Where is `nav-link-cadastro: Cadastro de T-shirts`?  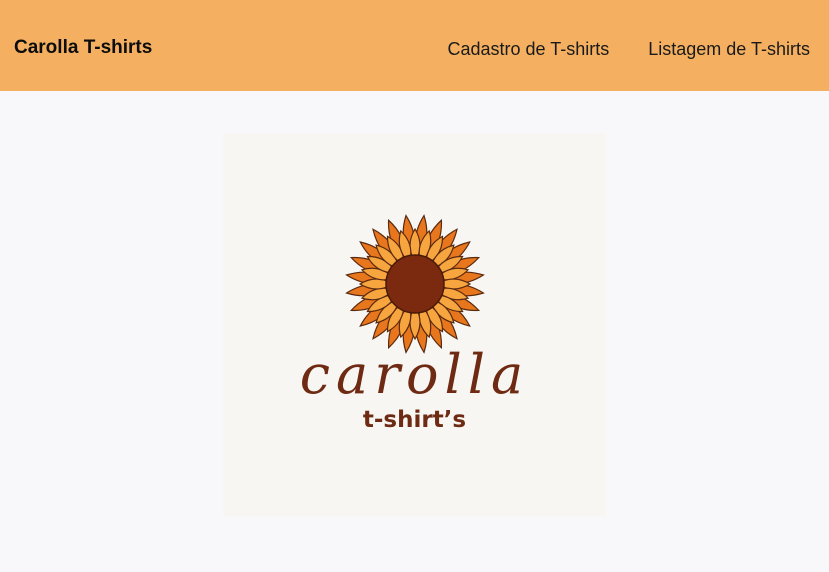
nav-link-cadastro: Cadastro de T-shirts is located at coordinates (529, 49).